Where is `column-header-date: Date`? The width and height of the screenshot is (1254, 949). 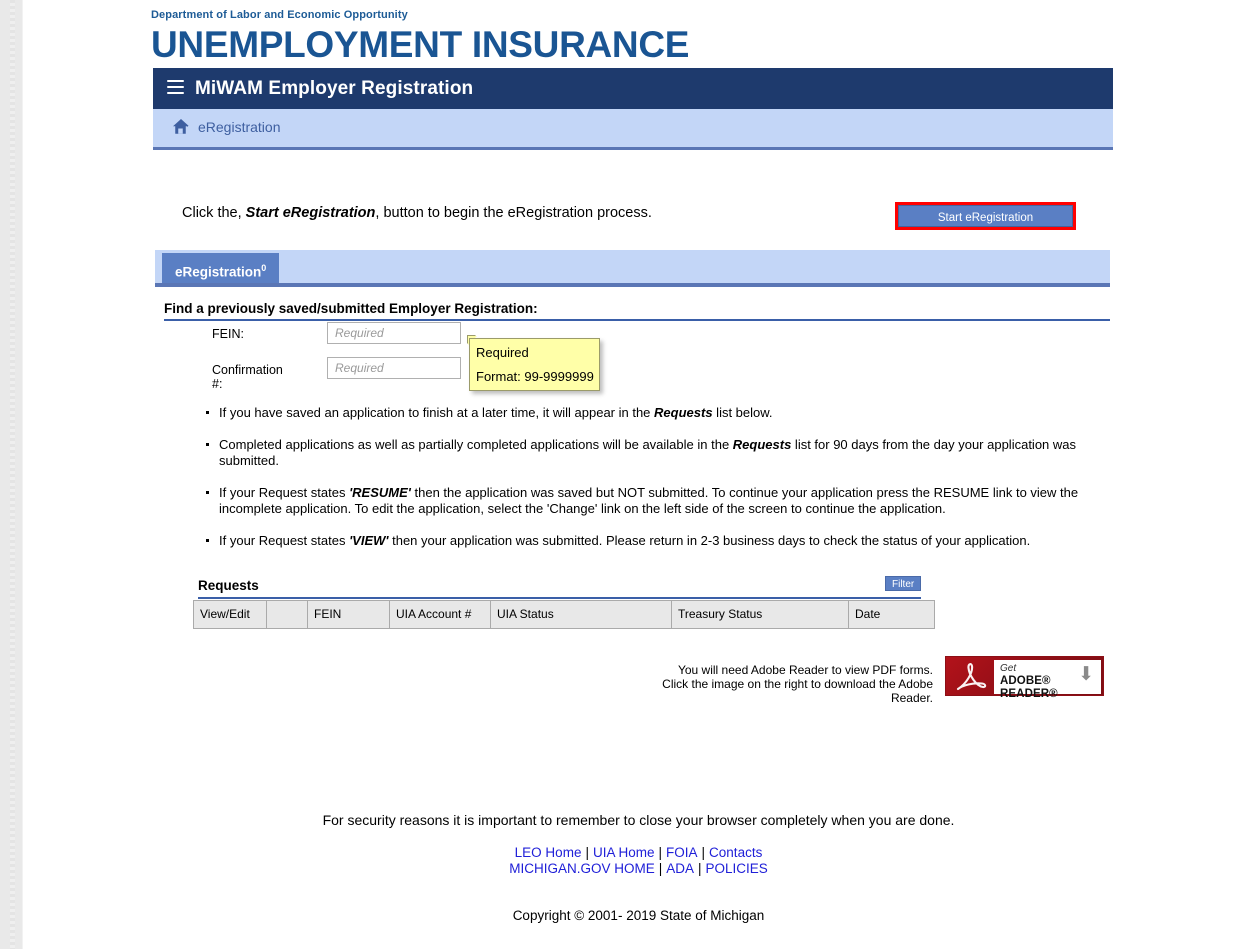
column-header-date: Date is located at coordinates (891, 614).